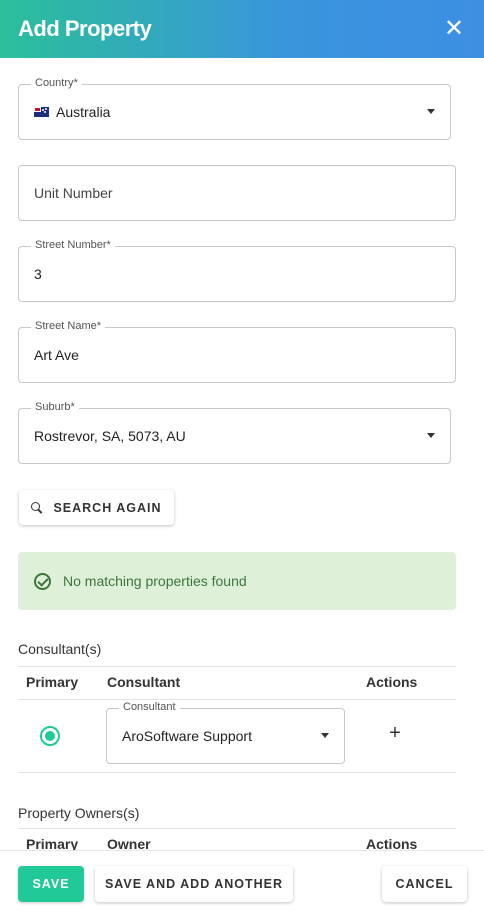 This screenshot has height=916, width=484. What do you see at coordinates (237, 193) in the screenshot?
I see `unit-number-field: Unit Number` at bounding box center [237, 193].